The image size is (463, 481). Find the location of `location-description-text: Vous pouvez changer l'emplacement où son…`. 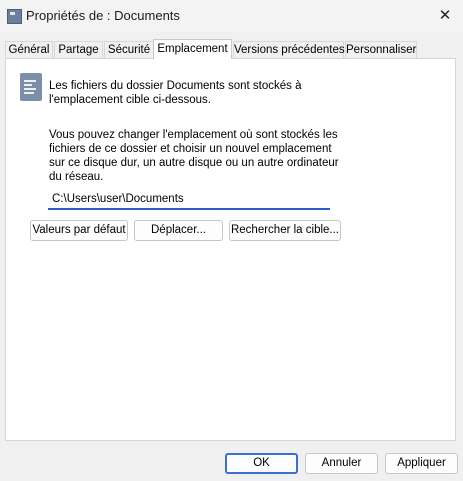

location-description-text: Vous pouvez changer l'emplacement où son… is located at coordinates (194, 156).